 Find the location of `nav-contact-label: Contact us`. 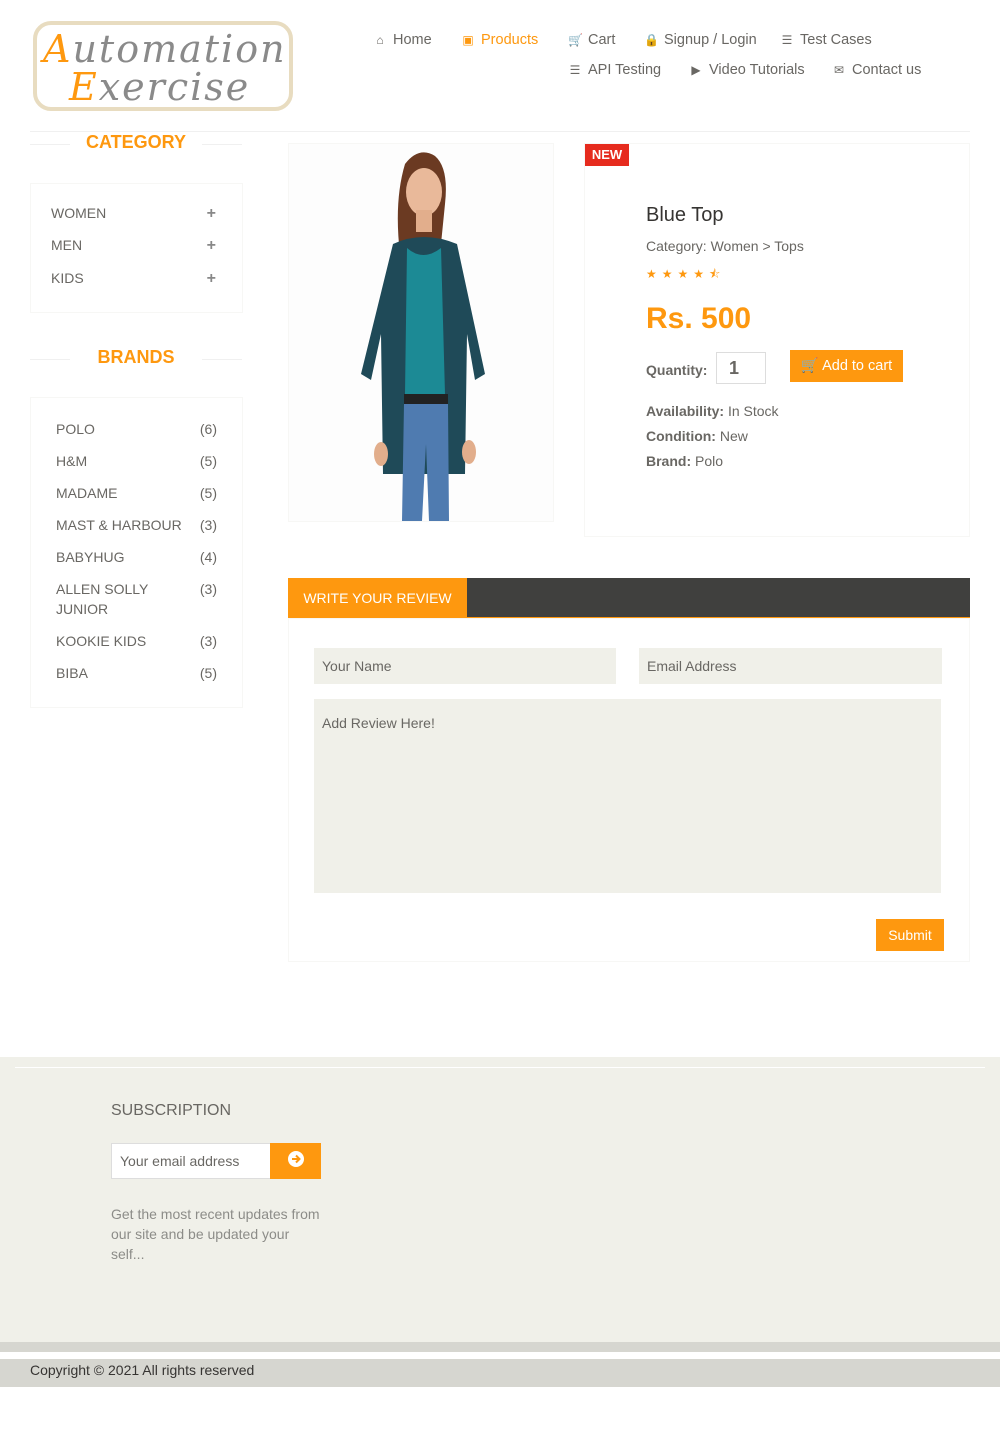

nav-contact-label: Contact us is located at coordinates (887, 70).